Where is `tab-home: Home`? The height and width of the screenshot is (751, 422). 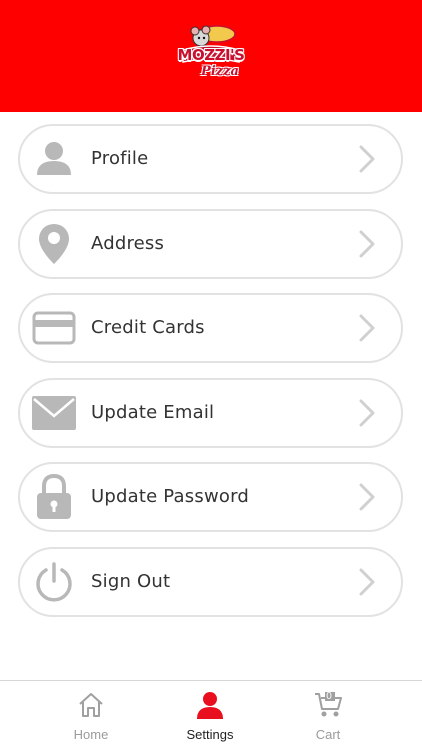
tab-home: Home is located at coordinates (91, 716).